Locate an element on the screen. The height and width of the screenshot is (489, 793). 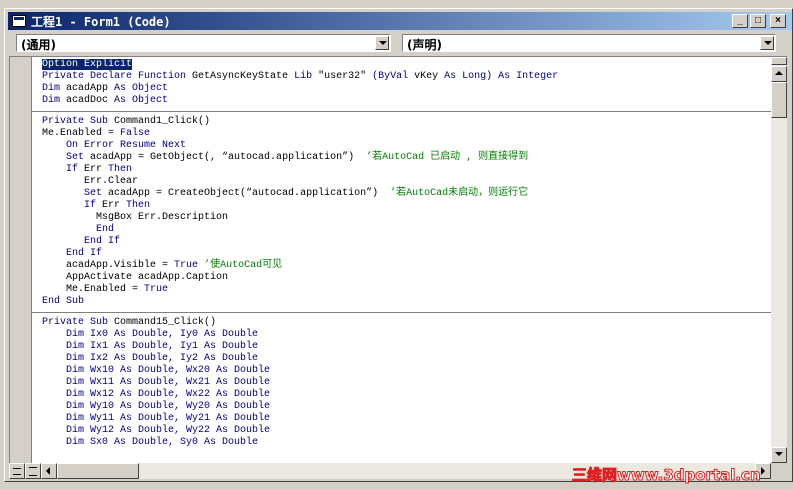
comment-token: ’使AutoCad可见 is located at coordinates (243, 265).